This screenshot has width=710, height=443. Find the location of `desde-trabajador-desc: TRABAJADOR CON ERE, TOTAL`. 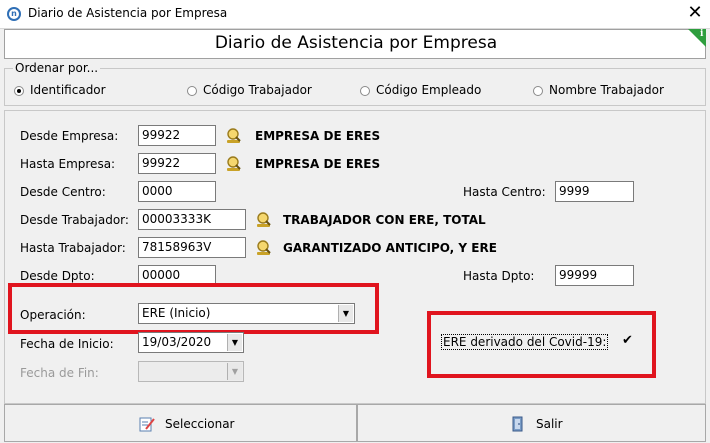

desde-trabajador-desc: TRABAJADOR CON ERE, TOTAL is located at coordinates (384, 220).